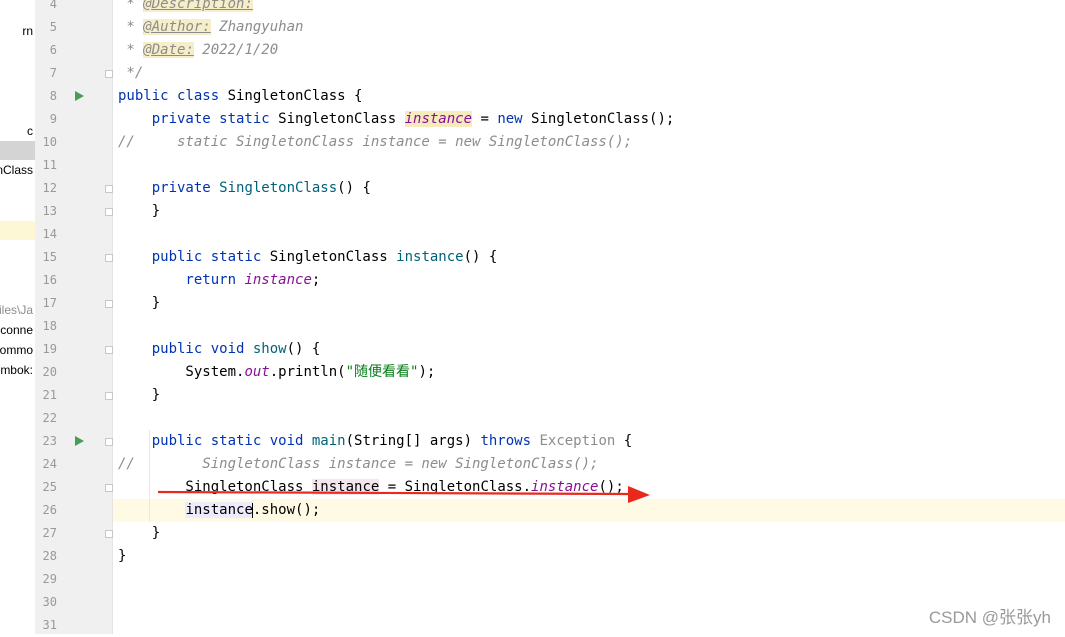 The image size is (1065, 637). I want to click on line-number: 6, so click(46, 50).